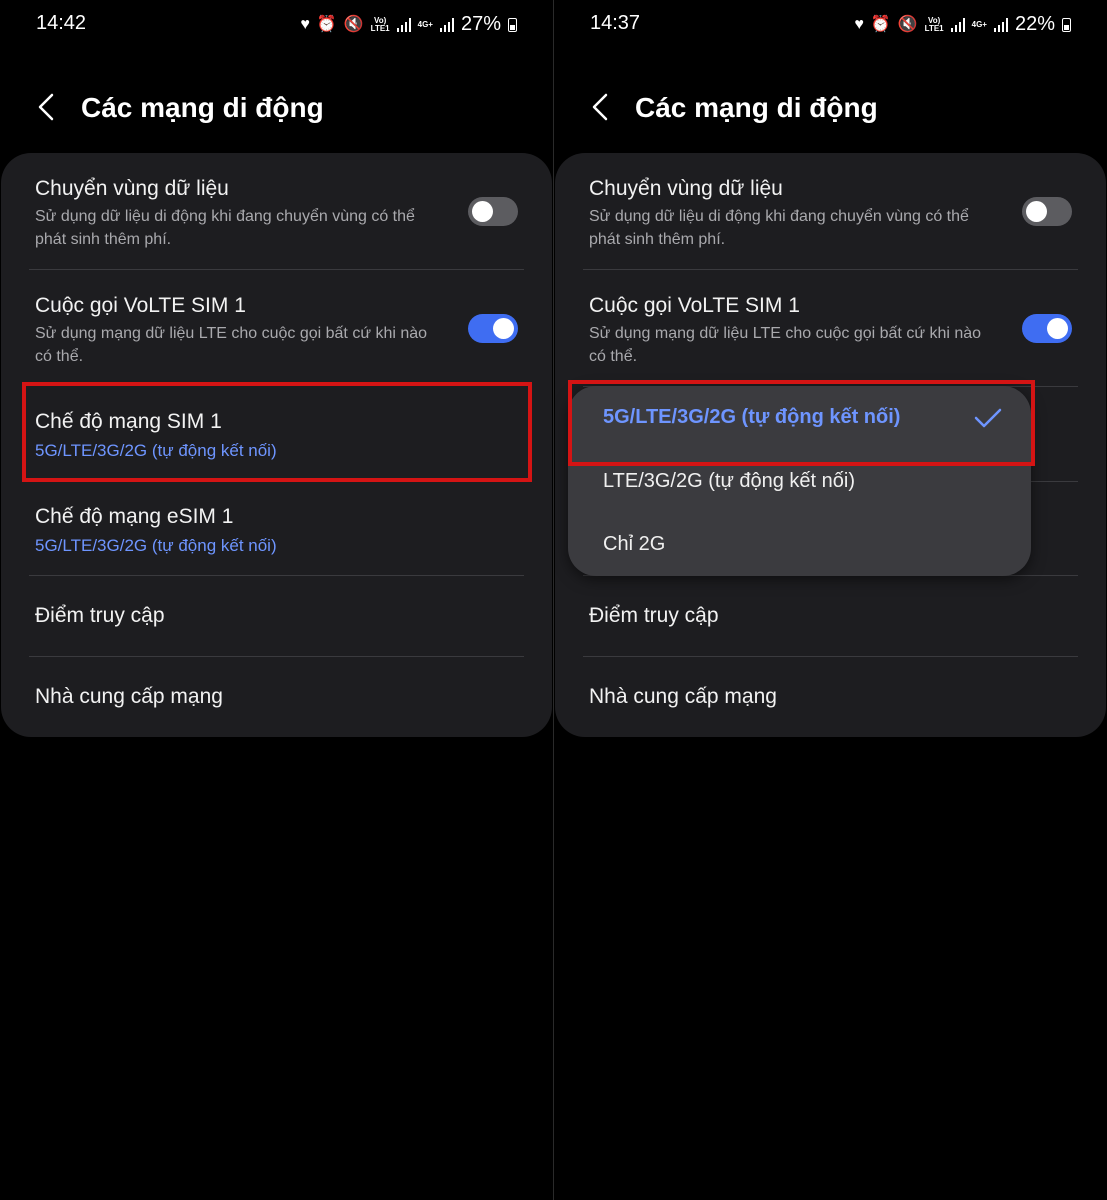 The height and width of the screenshot is (1200, 1107). What do you see at coordinates (634, 544) in the screenshot?
I see `dropdown-option: Chỉ 2G` at bounding box center [634, 544].